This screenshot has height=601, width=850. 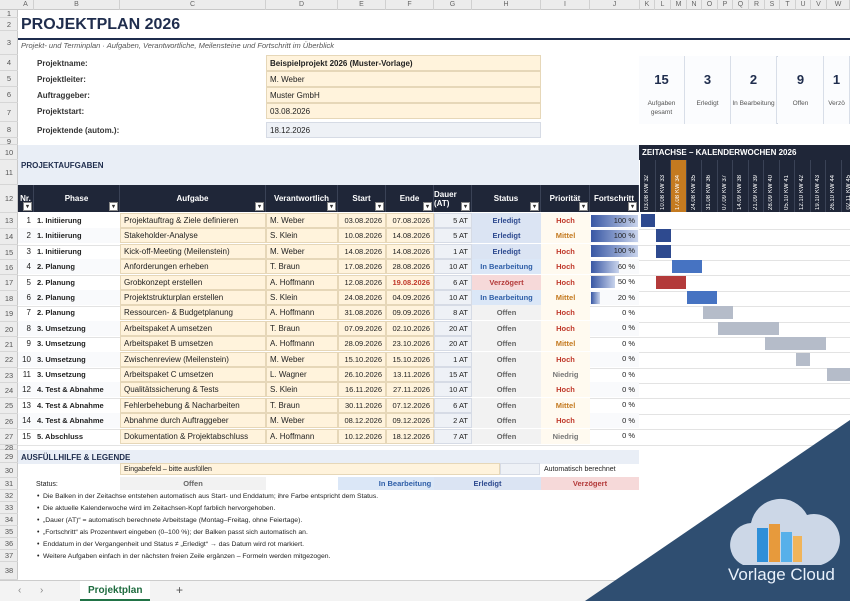 What do you see at coordinates (77, 5) in the screenshot?
I see `col-header-b: B` at bounding box center [77, 5].